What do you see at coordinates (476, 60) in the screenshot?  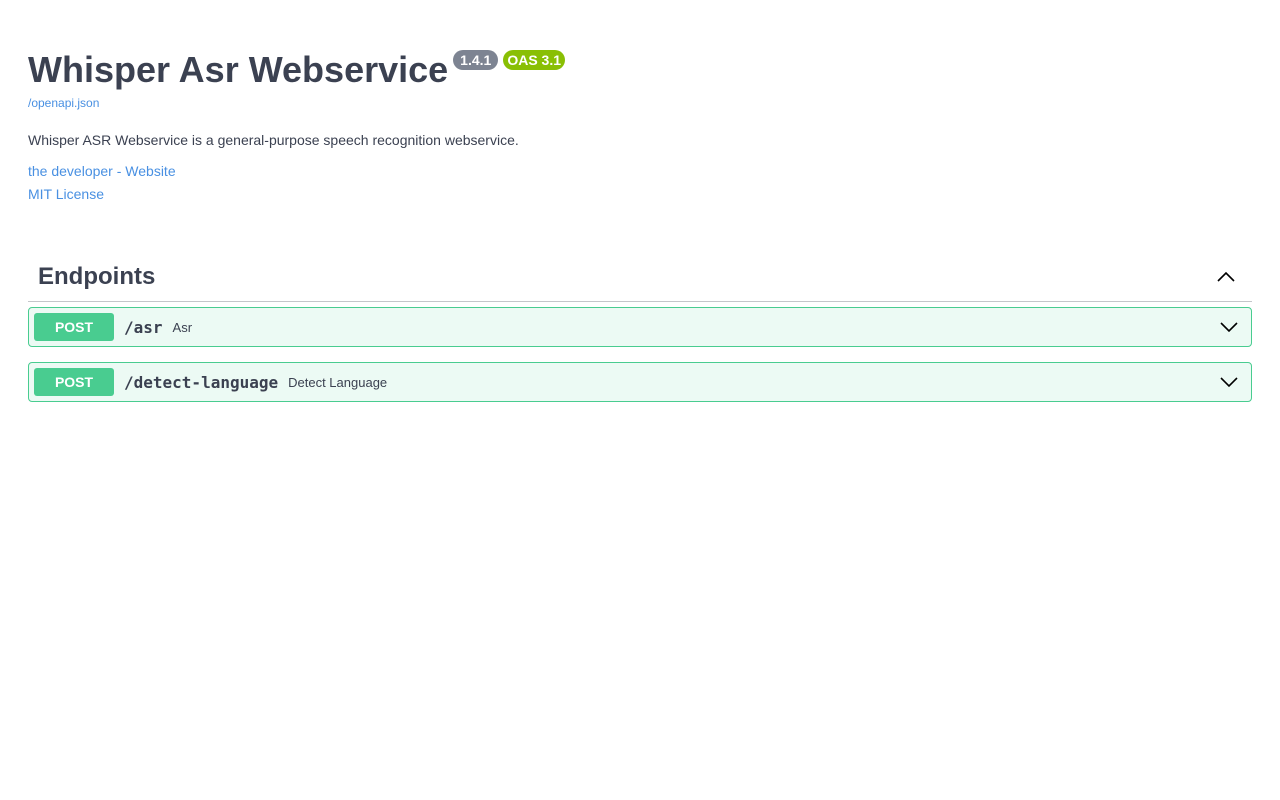 I see `version-badge: 1.4.1` at bounding box center [476, 60].